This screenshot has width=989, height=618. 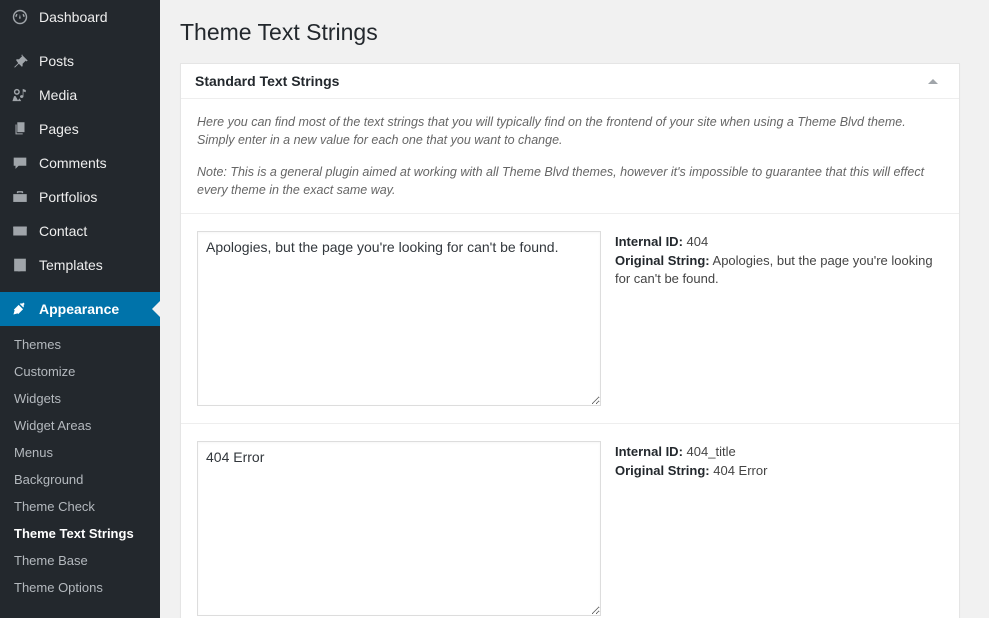 I want to click on internal-id-value: 404_title, so click(x=711, y=451).